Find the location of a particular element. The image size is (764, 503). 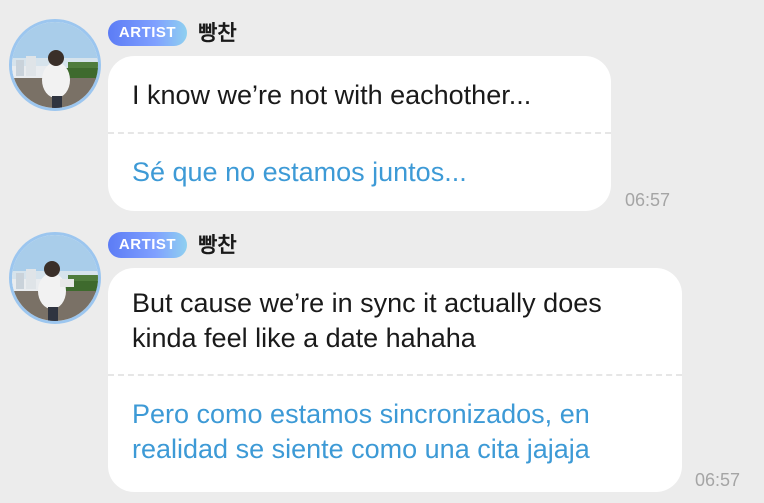

artist-badge: ARTIST is located at coordinates (147, 245).